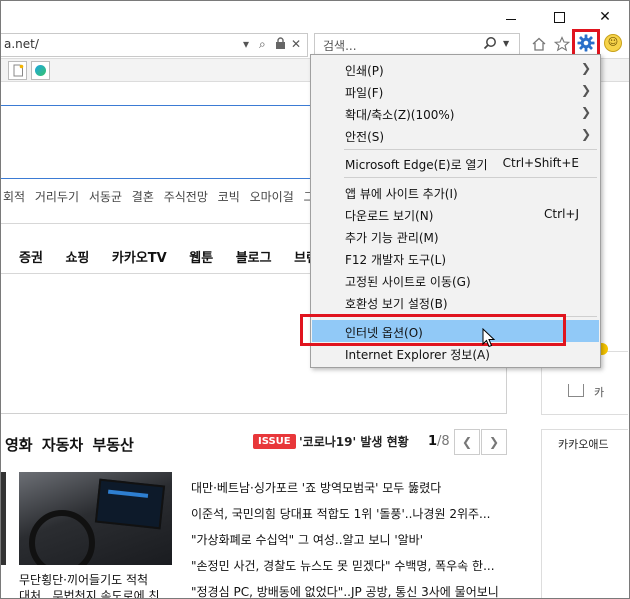 The height and width of the screenshot is (599, 630). I want to click on nav-item: 카카오TV, so click(139, 258).